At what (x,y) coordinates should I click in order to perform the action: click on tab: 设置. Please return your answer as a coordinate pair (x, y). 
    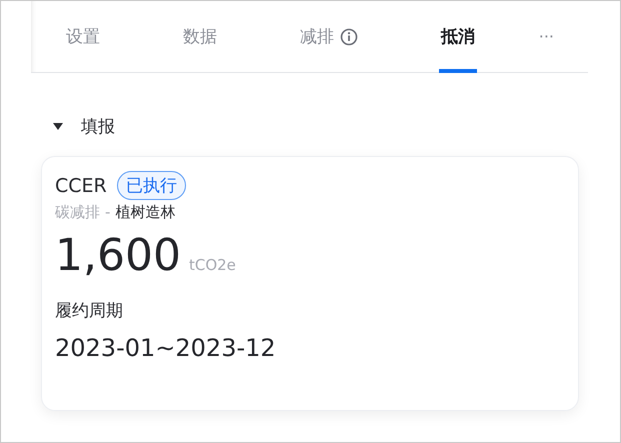
    Looking at the image, I should click on (83, 36).